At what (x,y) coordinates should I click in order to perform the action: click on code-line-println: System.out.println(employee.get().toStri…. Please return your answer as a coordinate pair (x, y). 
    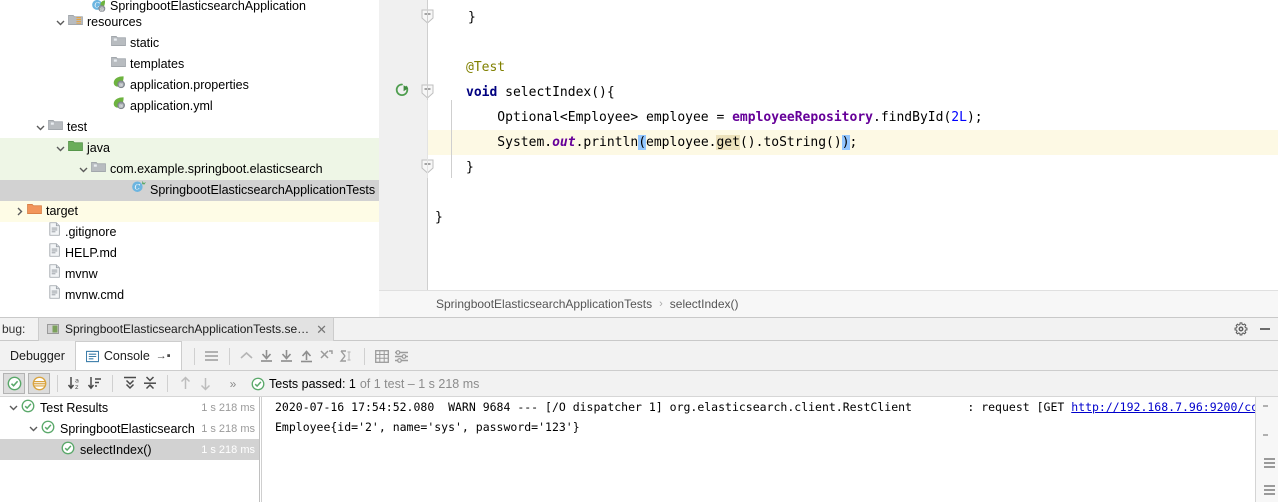
    Looking at the image, I should click on (662, 142).